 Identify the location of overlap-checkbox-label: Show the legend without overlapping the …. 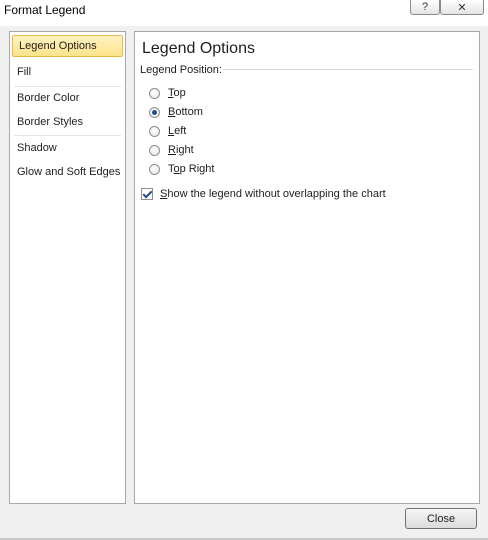
(273, 194).